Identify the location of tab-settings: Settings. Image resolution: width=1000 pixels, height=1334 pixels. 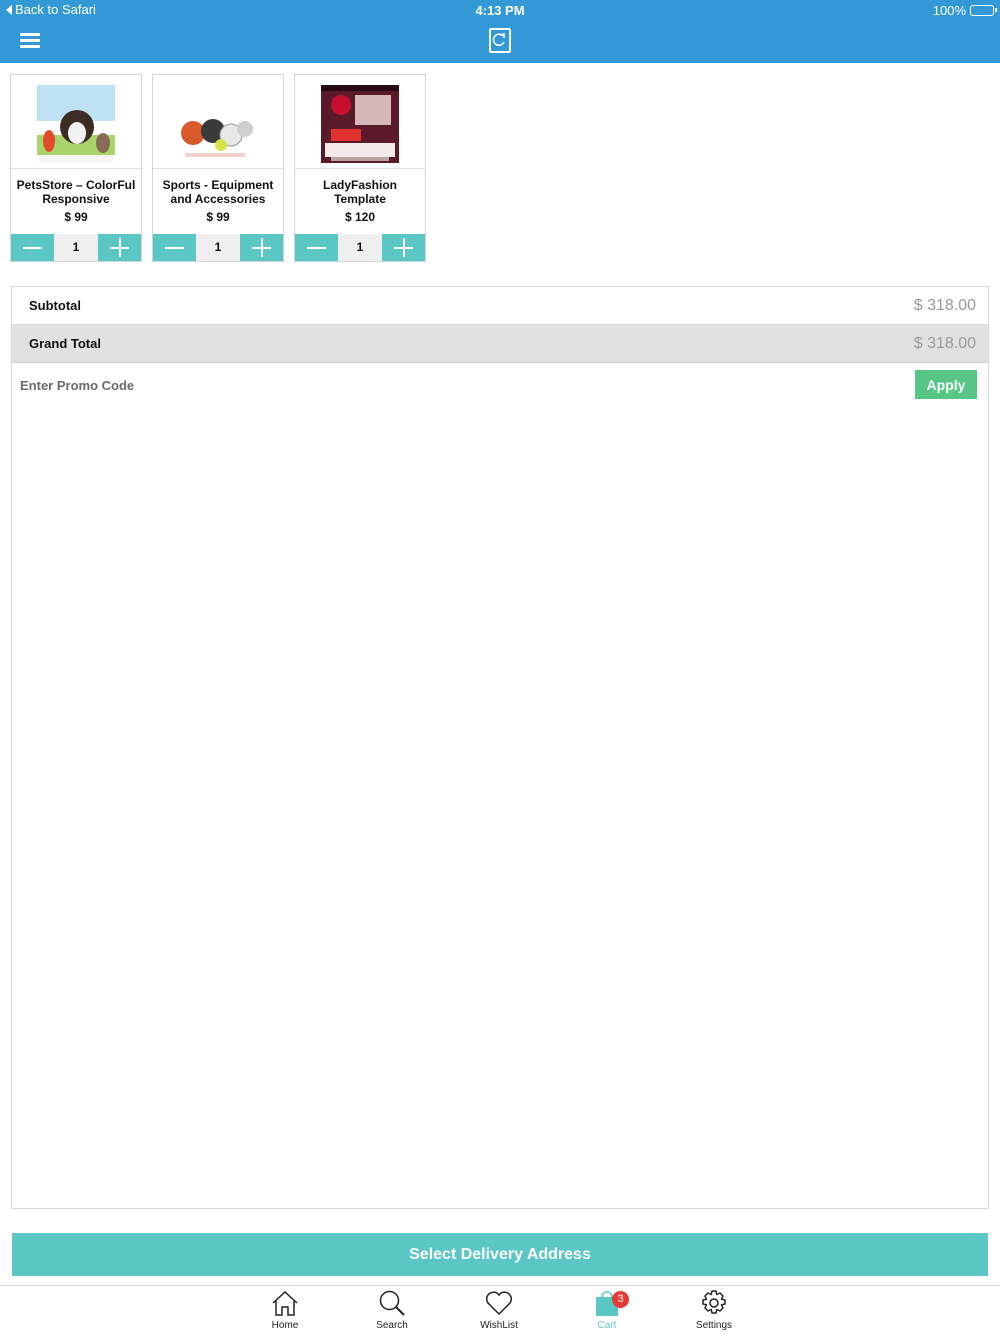
(714, 1309).